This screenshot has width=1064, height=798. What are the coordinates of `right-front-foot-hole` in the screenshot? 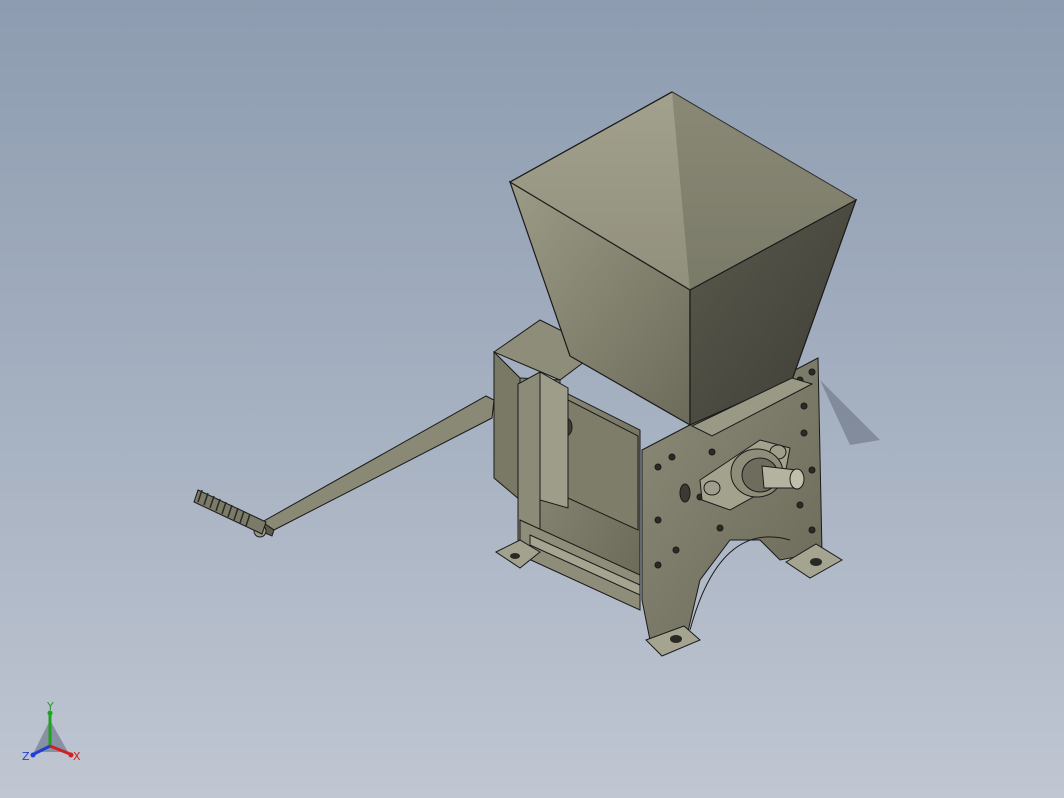 It's located at (676, 639).